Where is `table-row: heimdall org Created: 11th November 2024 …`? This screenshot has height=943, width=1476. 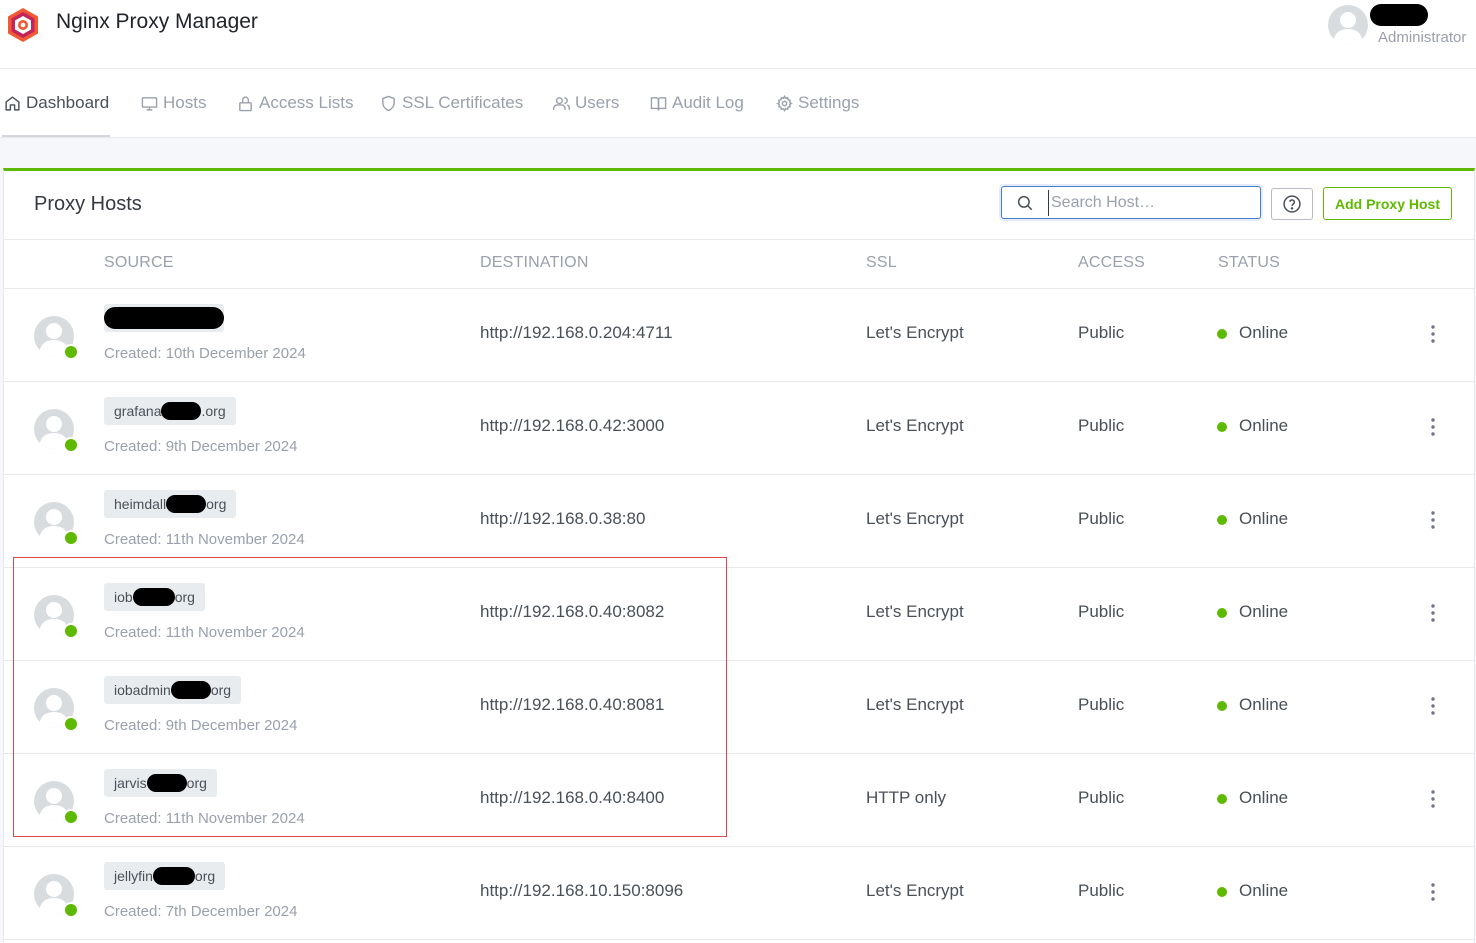 table-row: heimdall org Created: 11th November 2024 … is located at coordinates (739, 521).